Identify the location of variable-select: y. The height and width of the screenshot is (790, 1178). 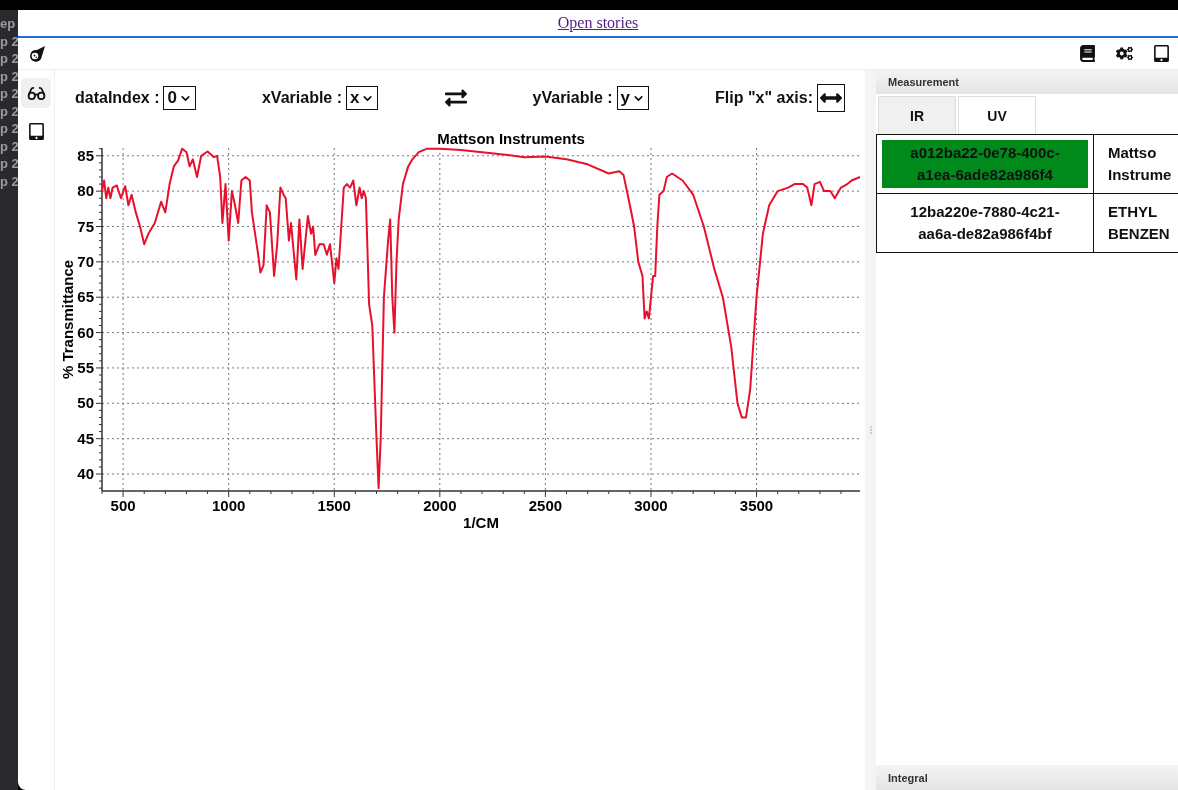
(633, 98).